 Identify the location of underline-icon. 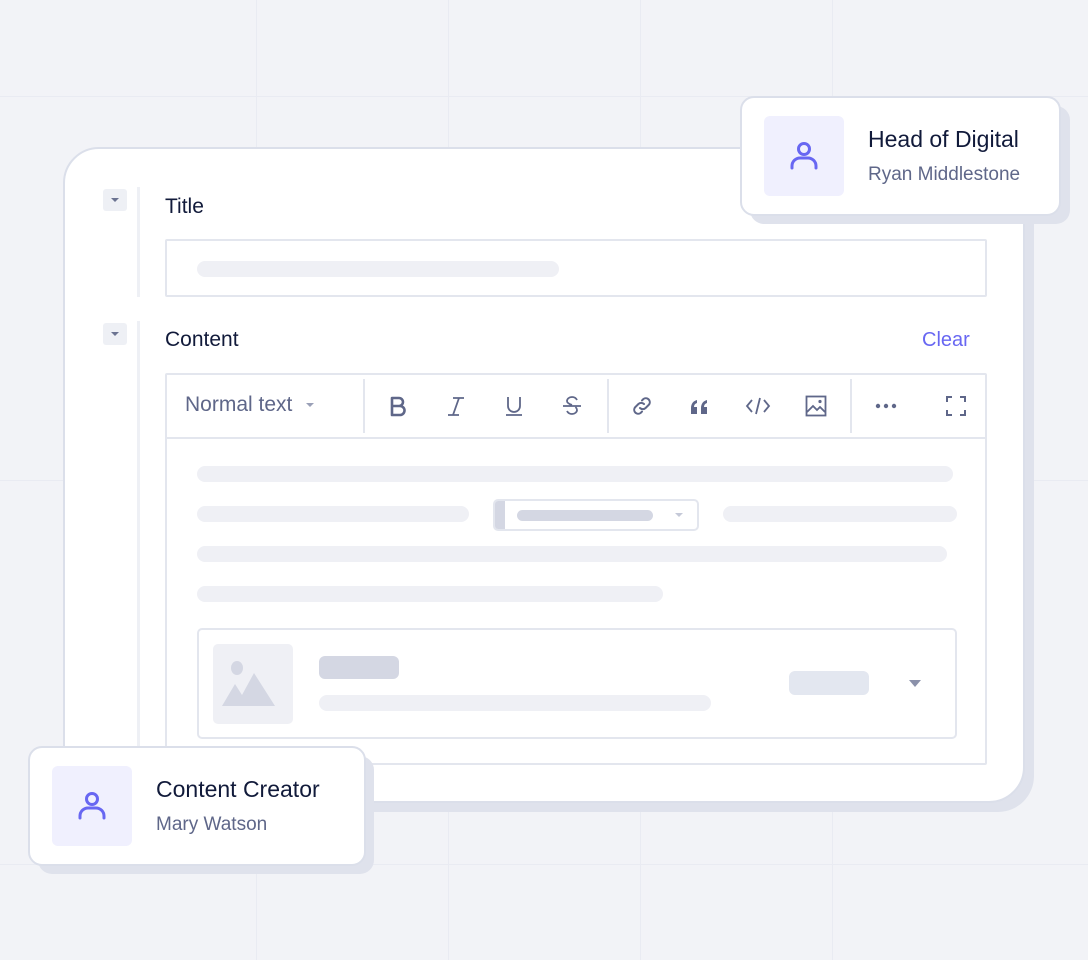
(514, 406).